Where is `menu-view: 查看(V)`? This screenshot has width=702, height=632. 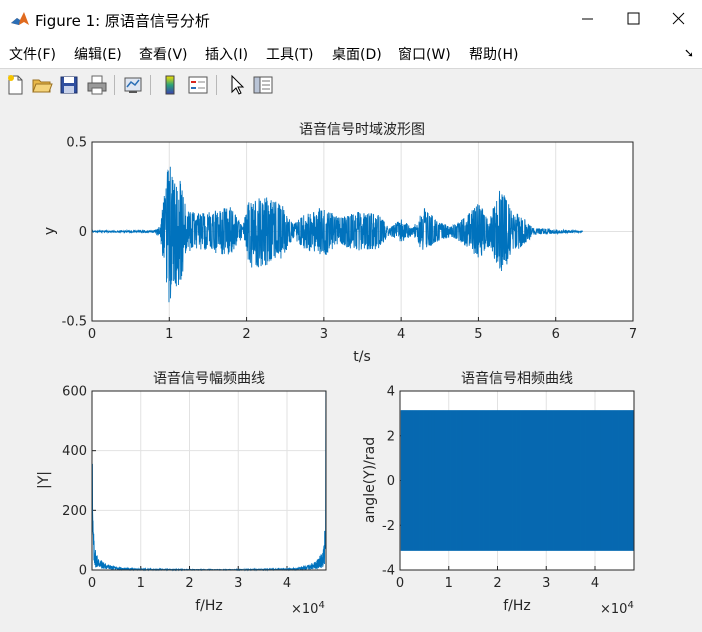
menu-view: 查看(V) is located at coordinates (163, 54).